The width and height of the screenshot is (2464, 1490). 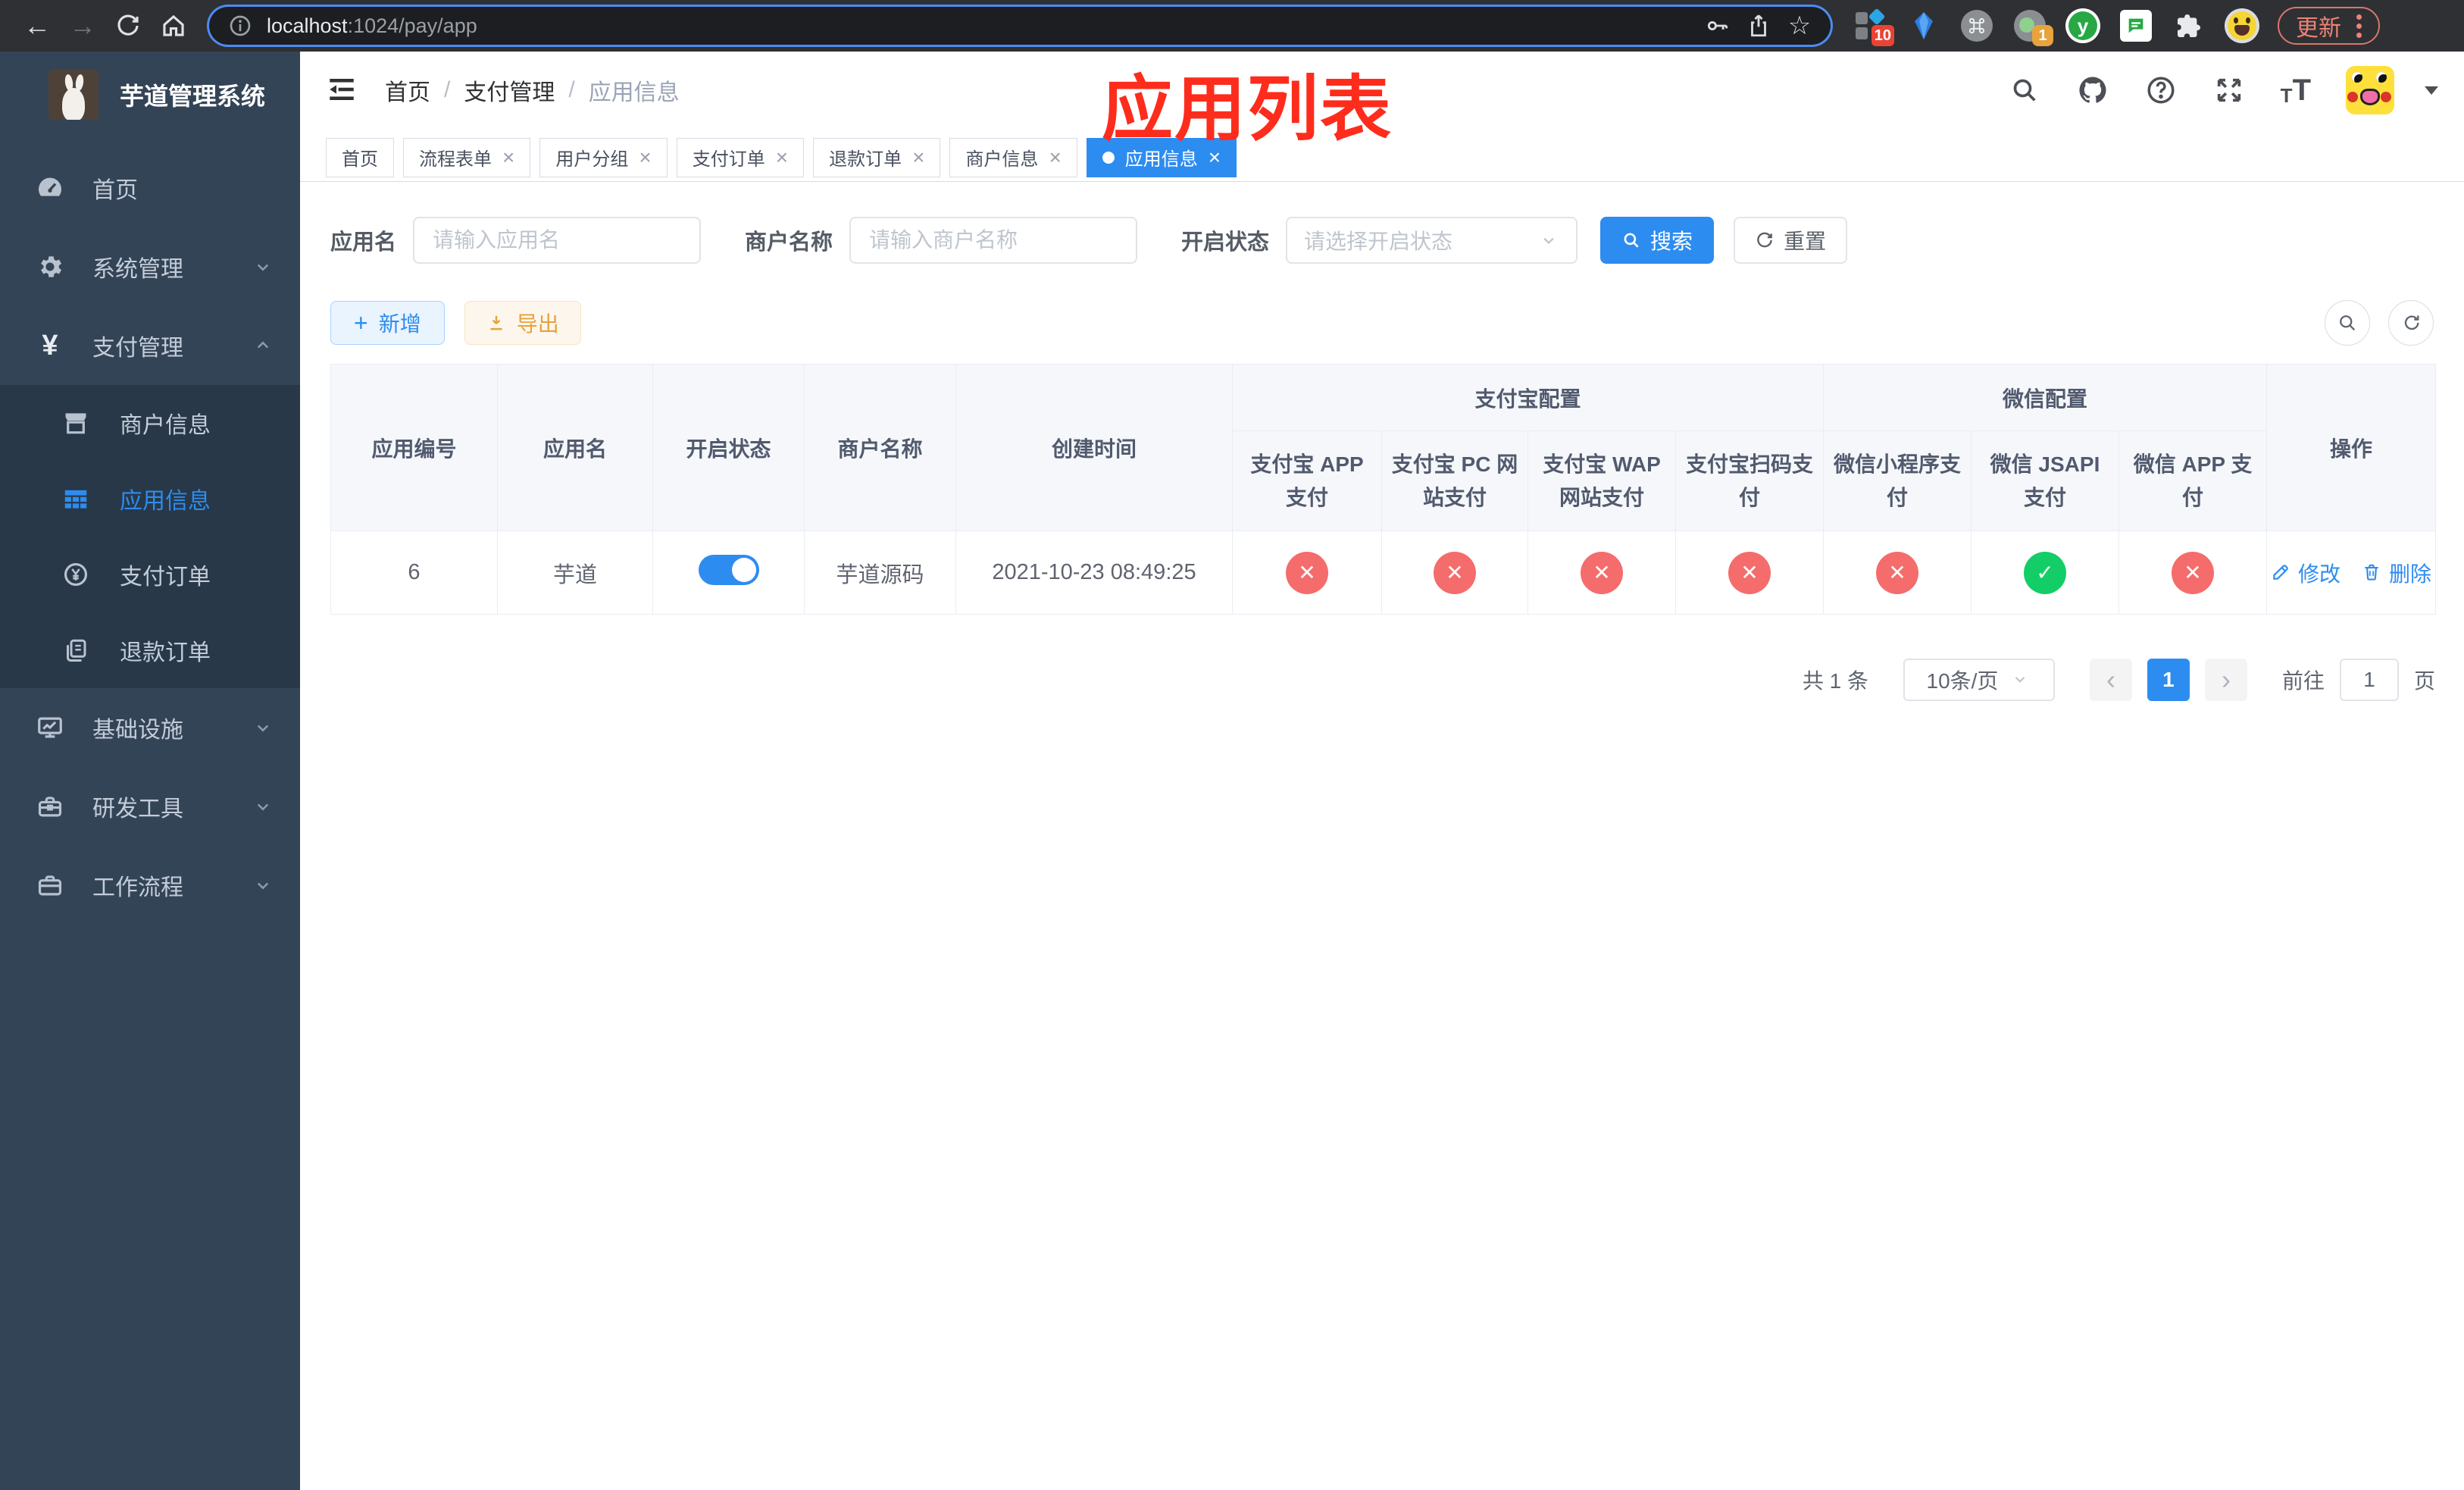 What do you see at coordinates (2092, 90) in the screenshot?
I see `github-icon` at bounding box center [2092, 90].